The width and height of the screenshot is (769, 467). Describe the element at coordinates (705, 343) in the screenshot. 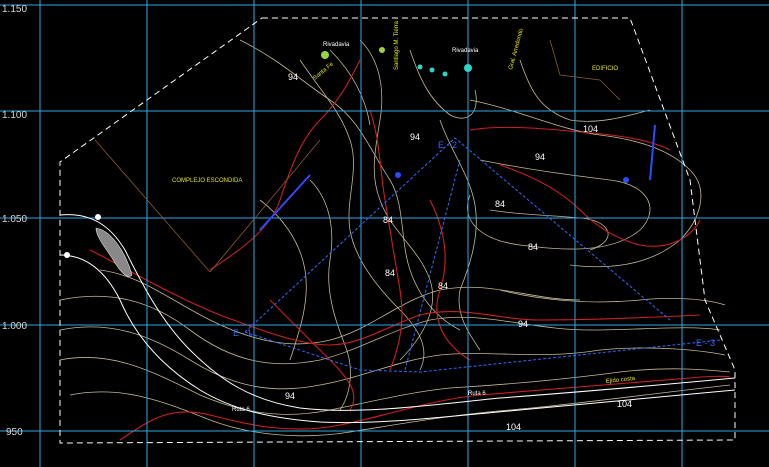

I see `section-label-e3: E - 3` at that location.